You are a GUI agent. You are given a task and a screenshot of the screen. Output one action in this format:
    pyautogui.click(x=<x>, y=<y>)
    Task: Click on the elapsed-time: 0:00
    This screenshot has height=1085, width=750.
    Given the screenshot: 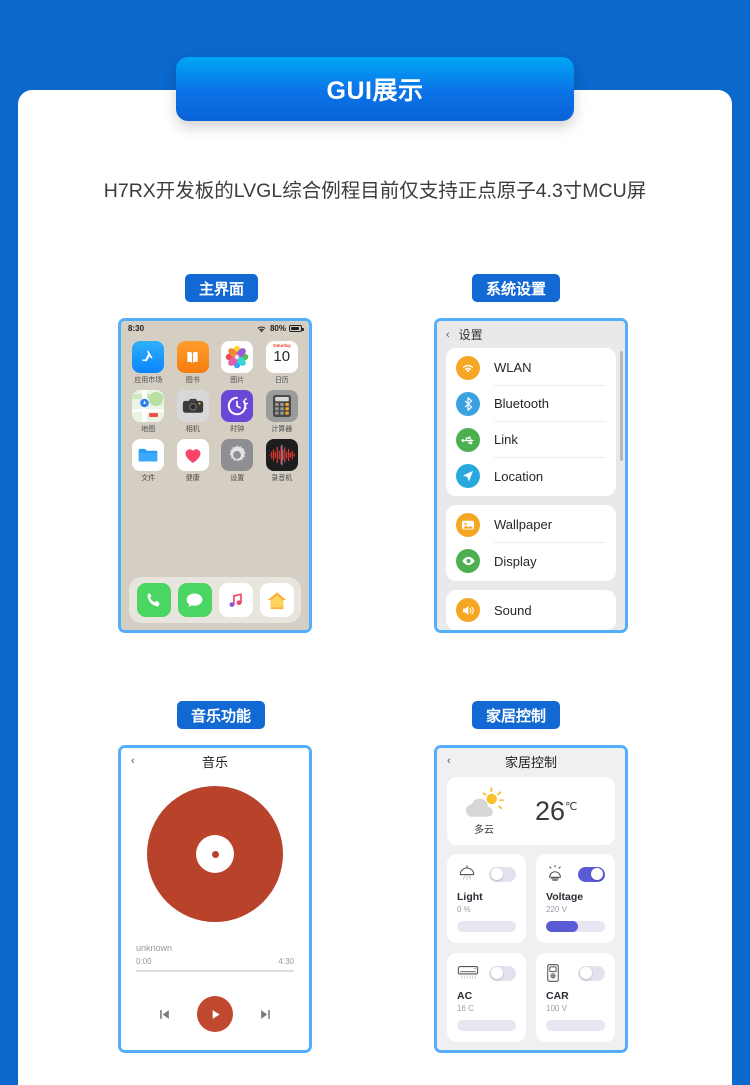 What is the action you would take?
    pyautogui.click(x=144, y=961)
    